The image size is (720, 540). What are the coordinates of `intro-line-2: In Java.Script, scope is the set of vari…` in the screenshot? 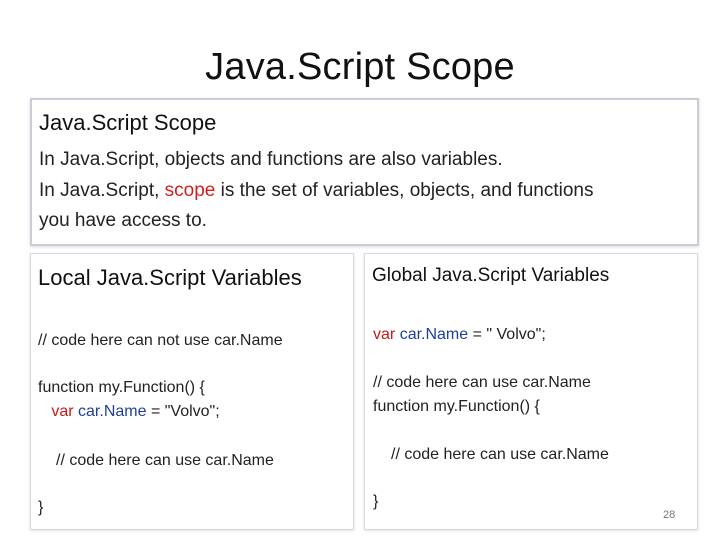 It's located at (316, 191).